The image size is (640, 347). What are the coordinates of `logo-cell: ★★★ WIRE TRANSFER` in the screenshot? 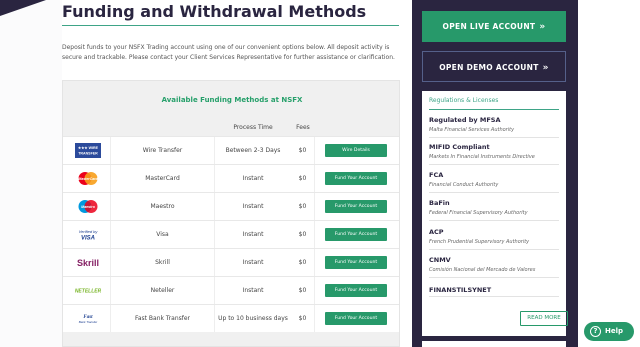 It's located at (87, 150).